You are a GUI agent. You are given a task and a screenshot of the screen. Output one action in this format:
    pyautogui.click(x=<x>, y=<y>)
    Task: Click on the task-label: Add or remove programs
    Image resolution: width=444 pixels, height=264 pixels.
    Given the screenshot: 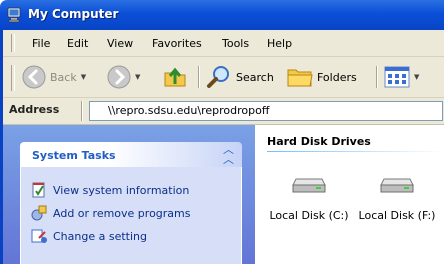 What is the action you would take?
    pyautogui.click(x=122, y=213)
    